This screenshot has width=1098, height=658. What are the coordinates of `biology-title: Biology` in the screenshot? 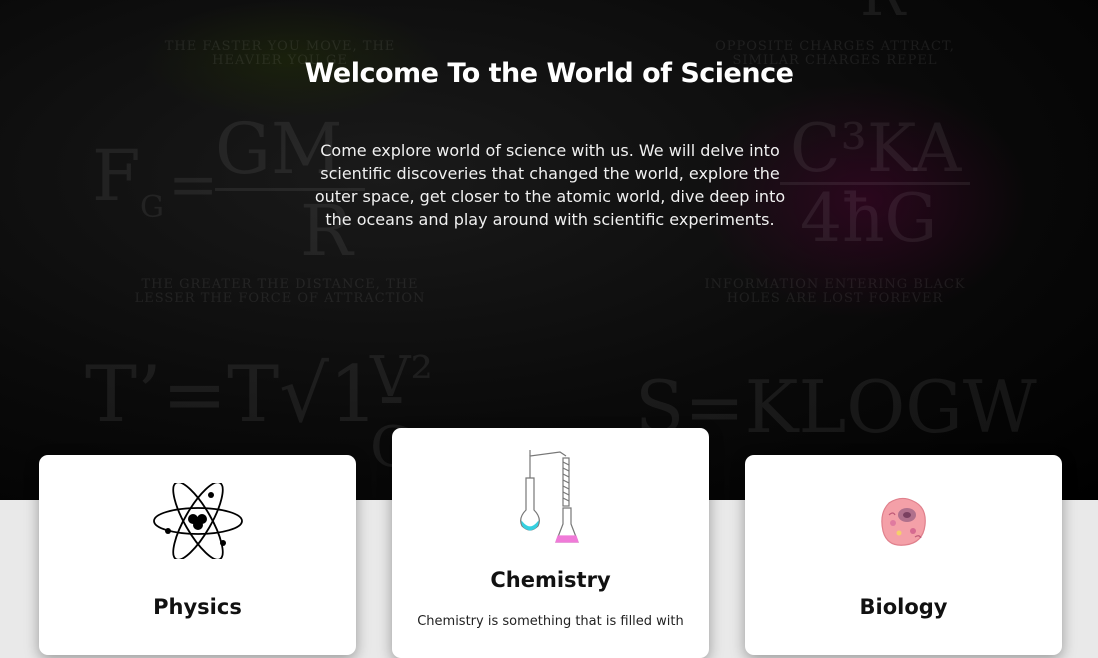 It's located at (903, 607).